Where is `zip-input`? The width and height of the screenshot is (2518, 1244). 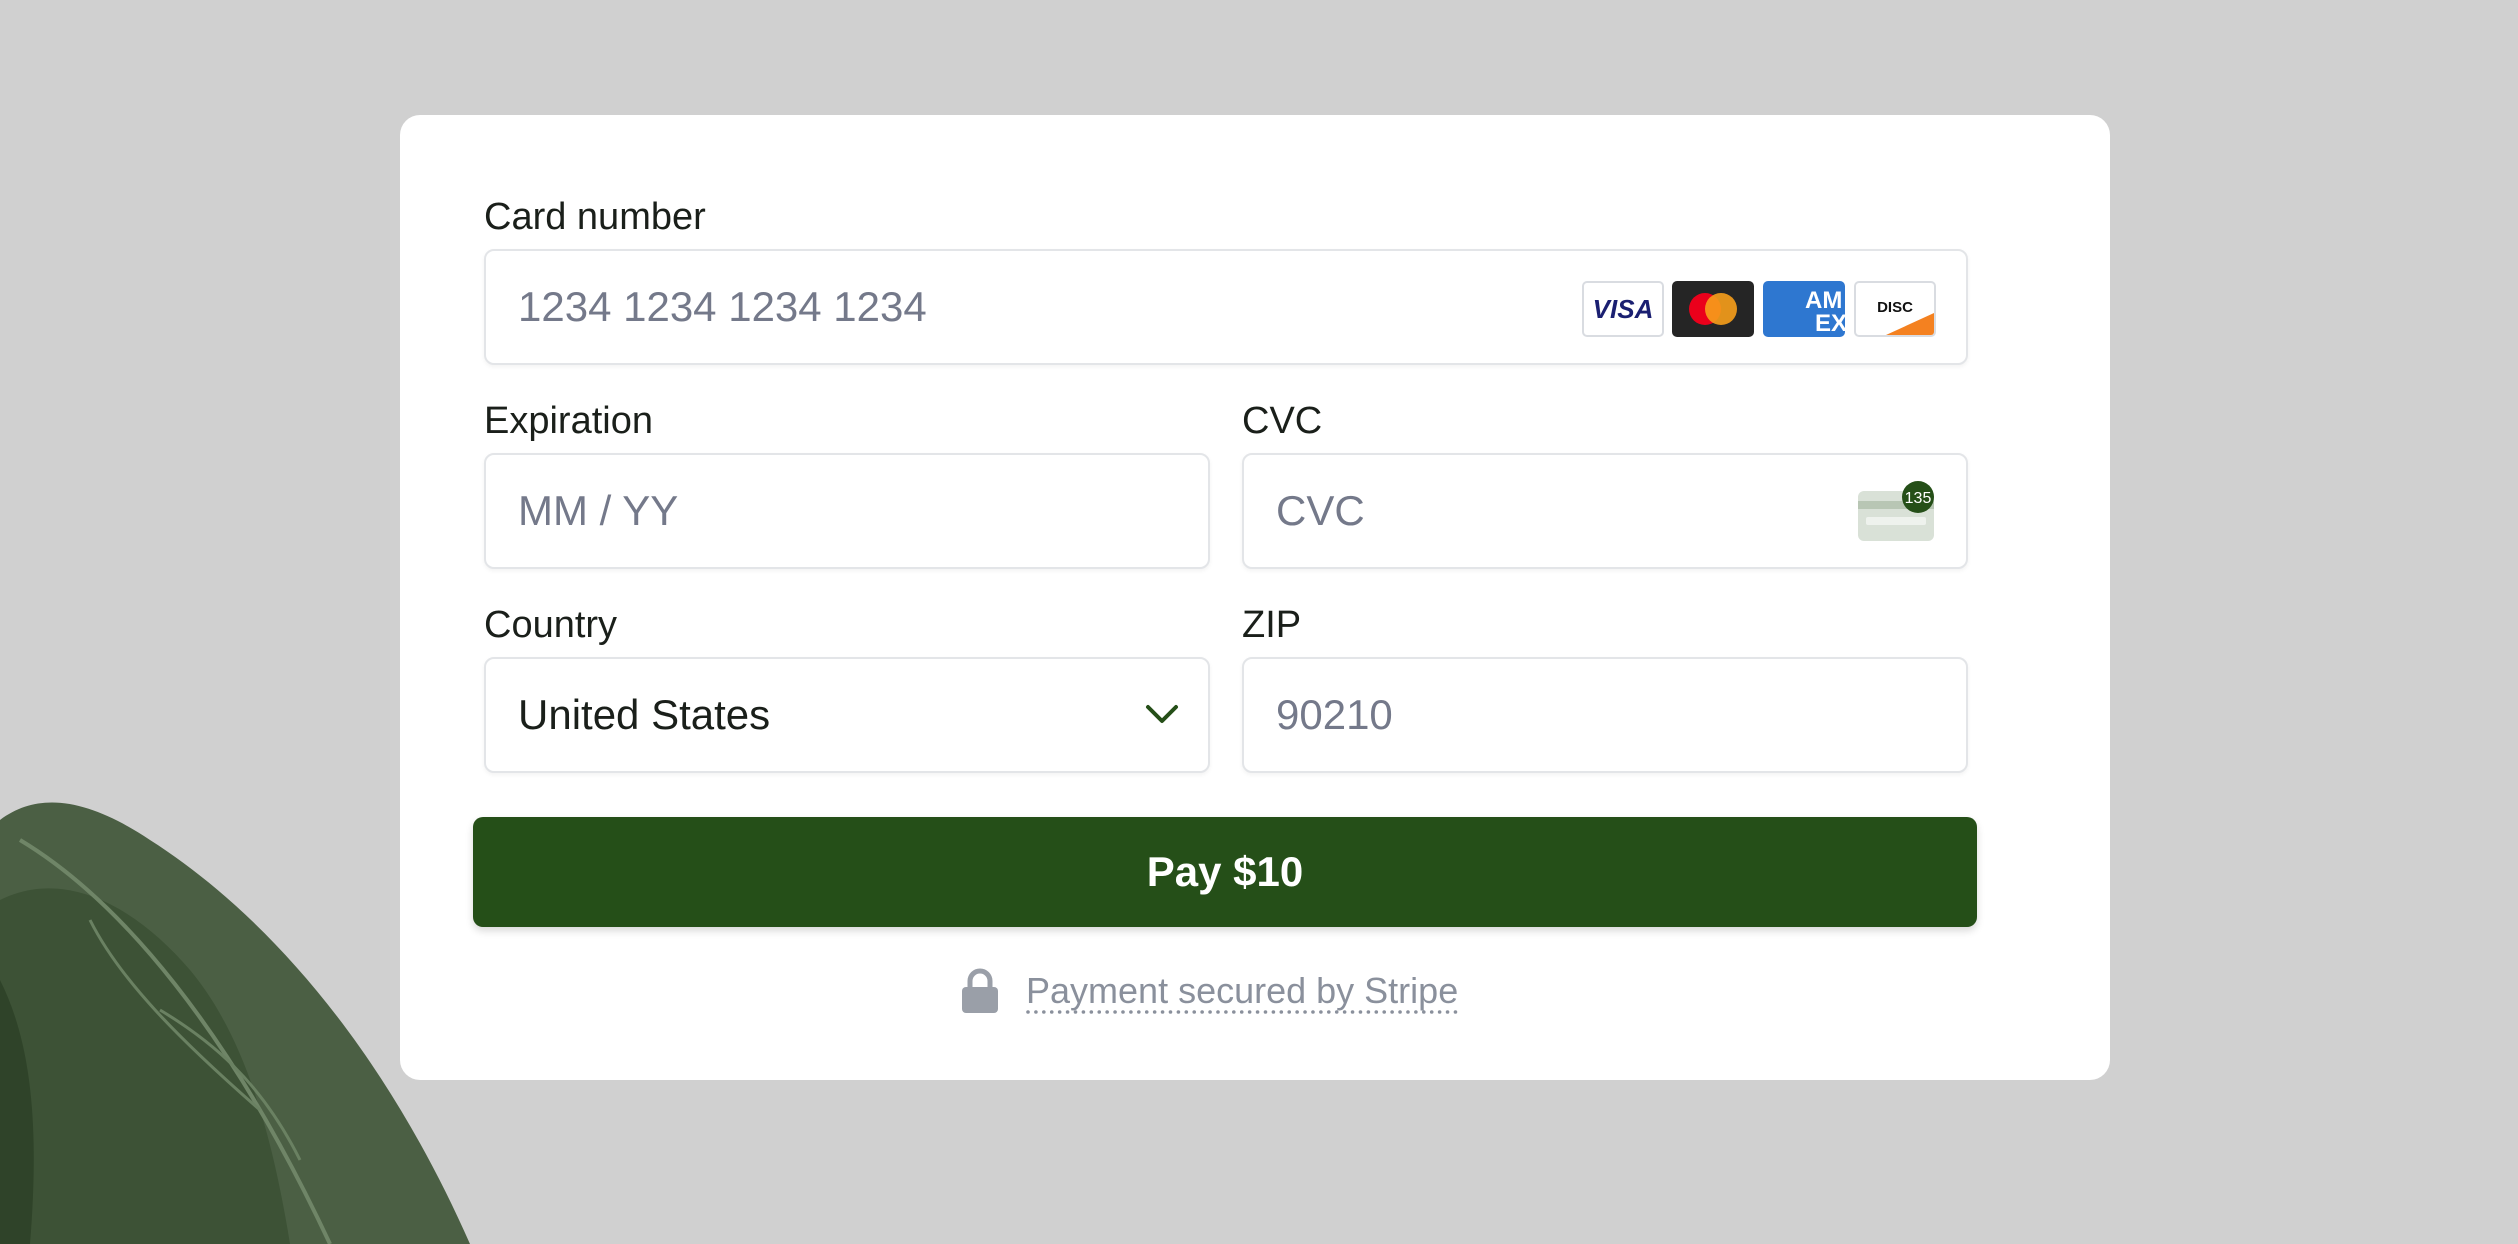
zip-input is located at coordinates (1606, 715).